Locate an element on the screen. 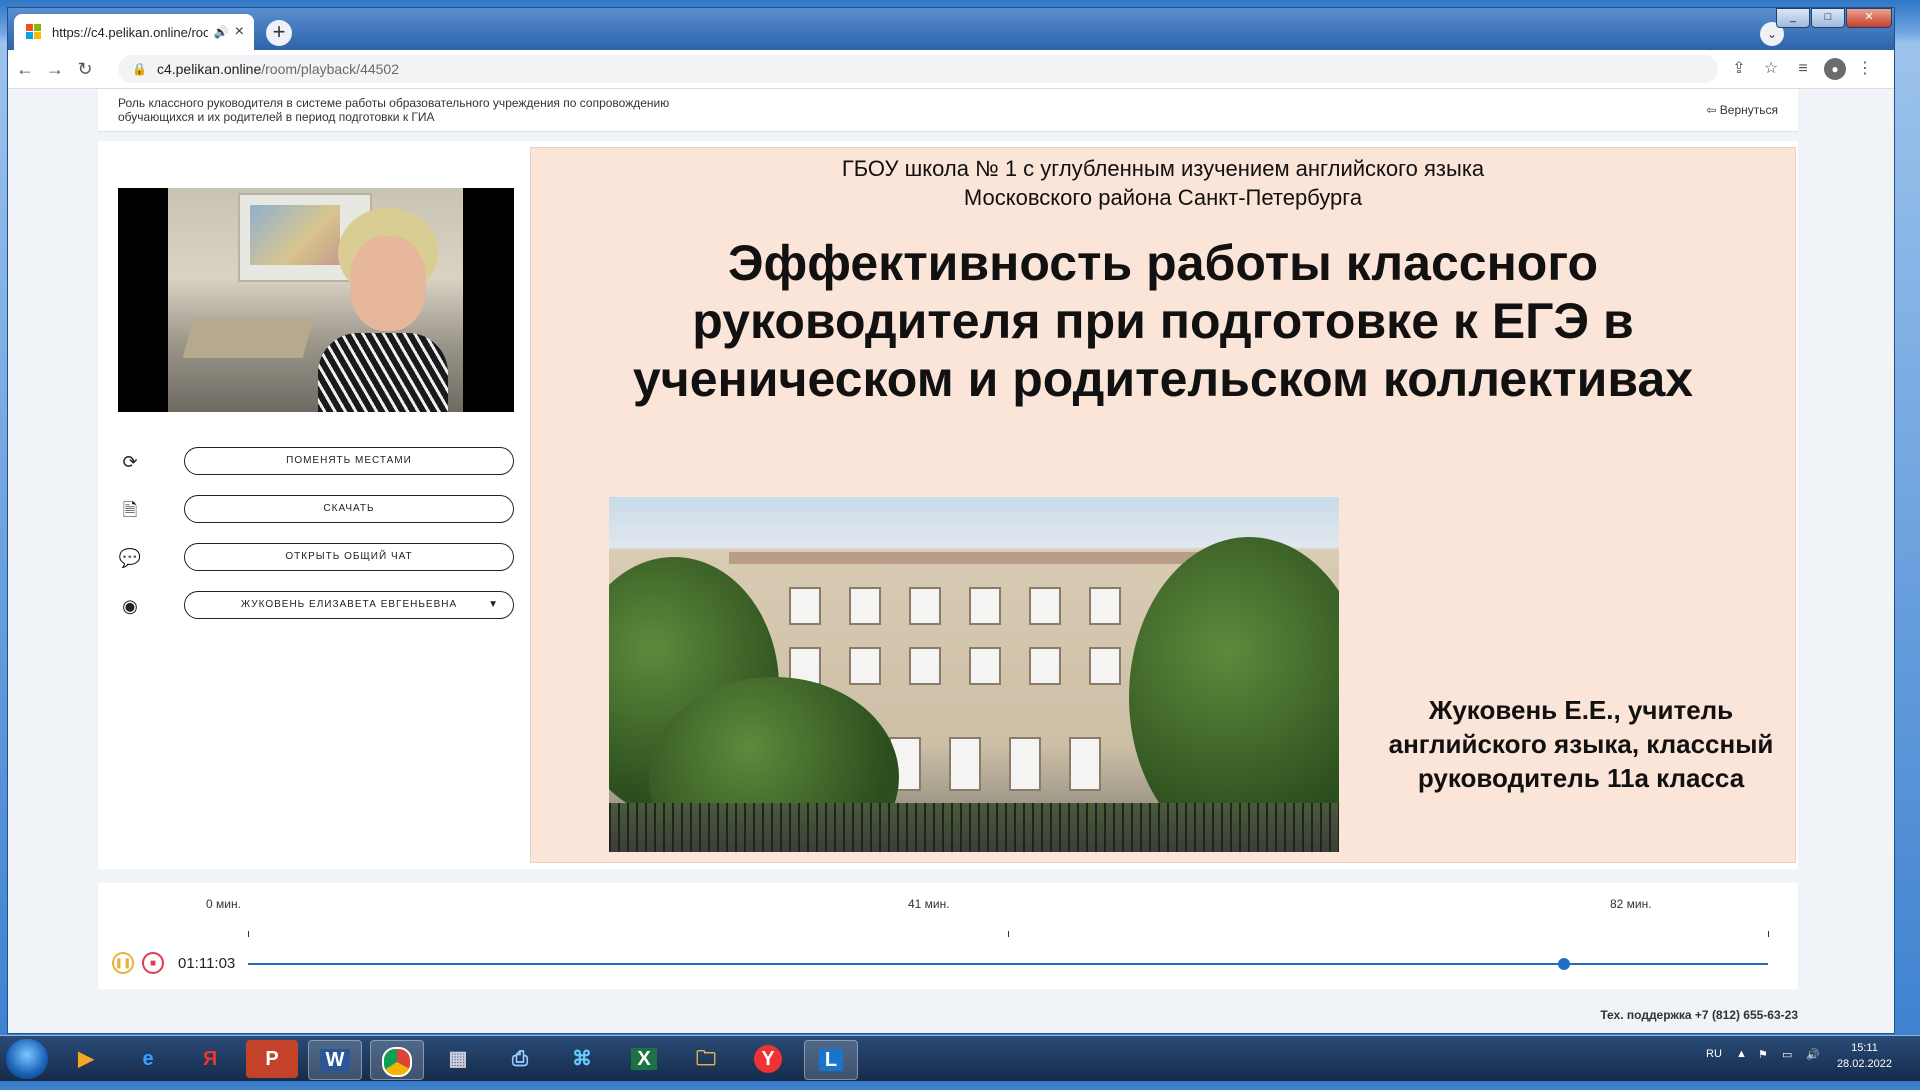 The width and height of the screenshot is (1920, 1090). browser-tab: https://c4.pelikan.online/roo 🔊 × is located at coordinates (134, 32).